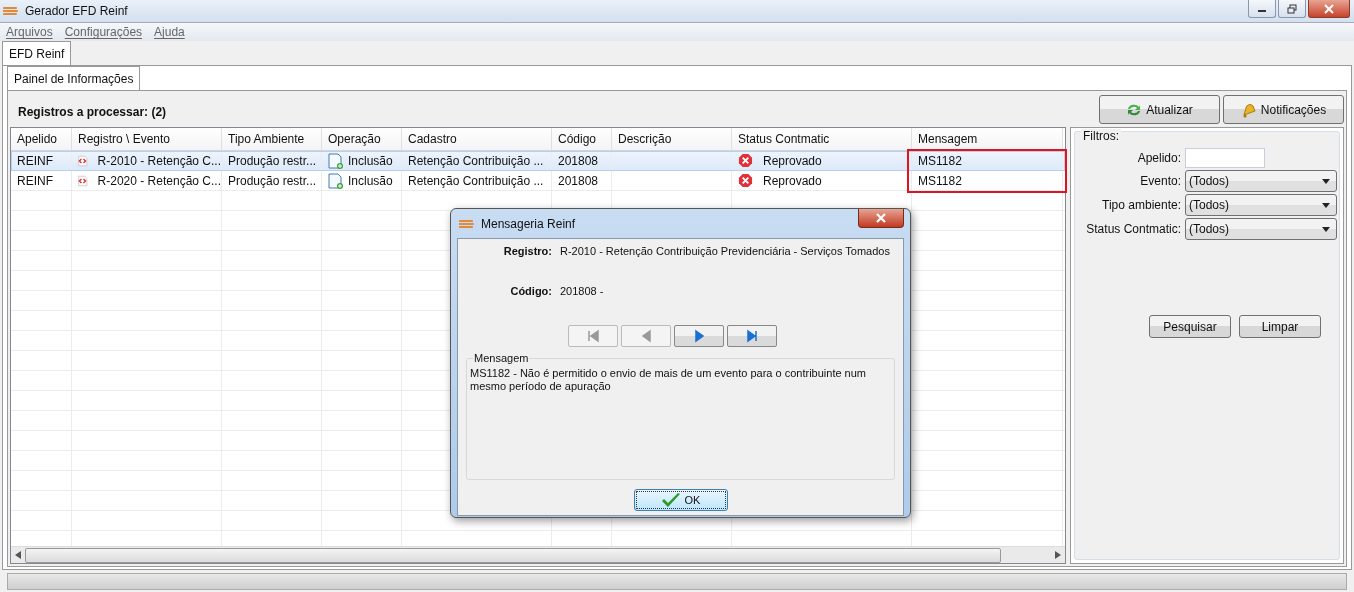 Image resolution: width=1354 pixels, height=592 pixels. Describe the element at coordinates (1158, 158) in the screenshot. I see `field-label: Apelido:` at that location.